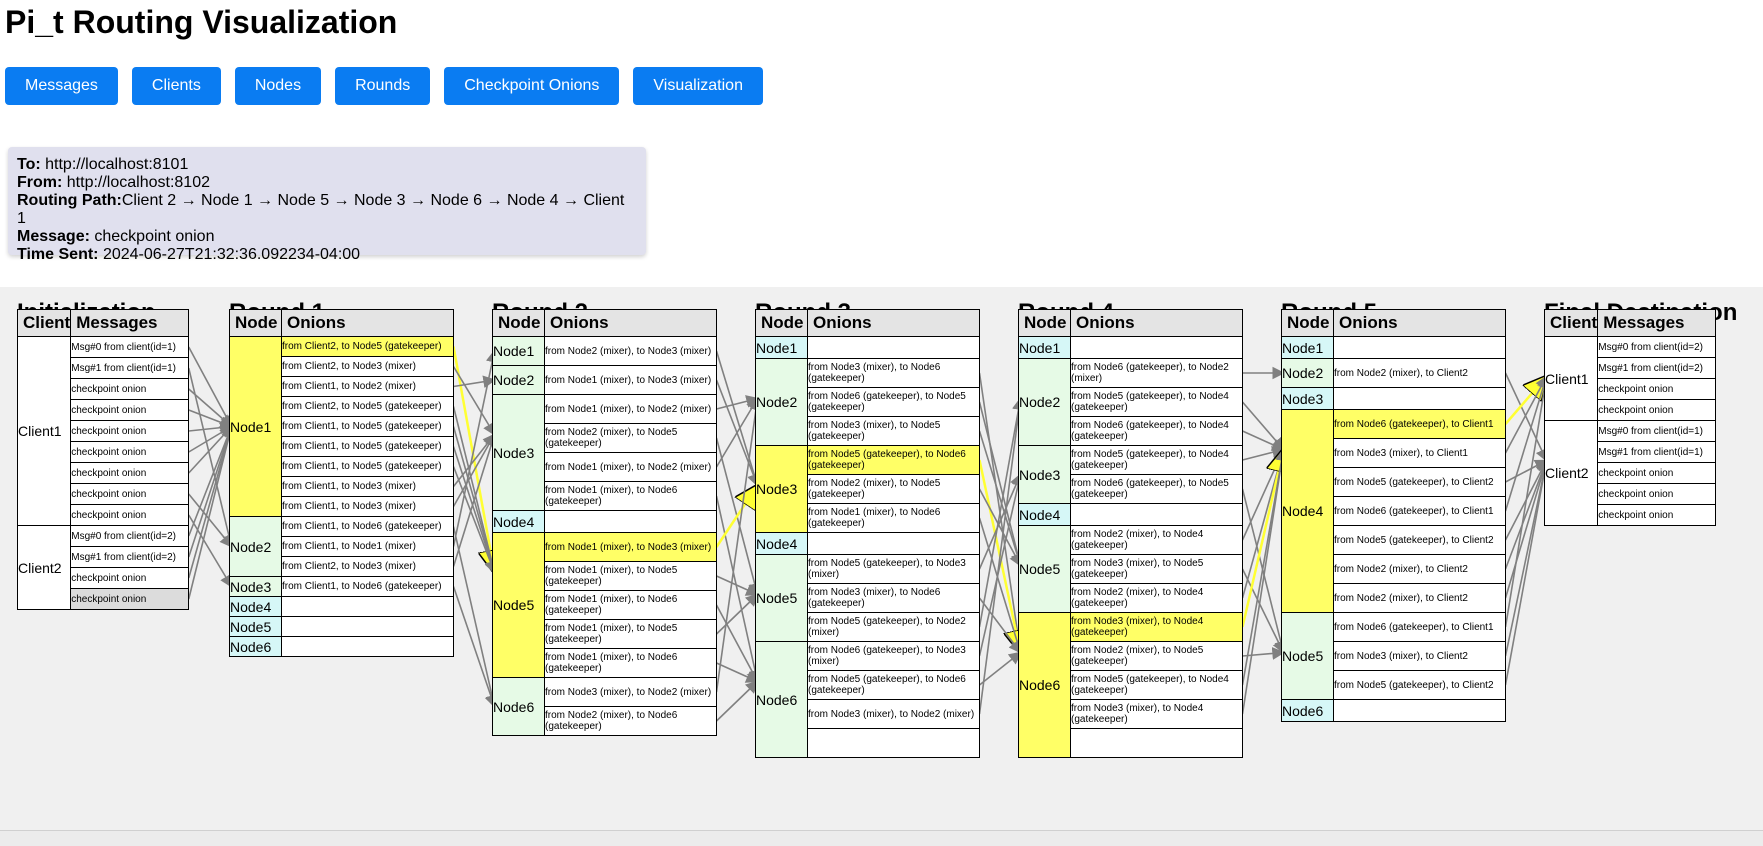  I want to click on node-header: Node, so click(518, 323).